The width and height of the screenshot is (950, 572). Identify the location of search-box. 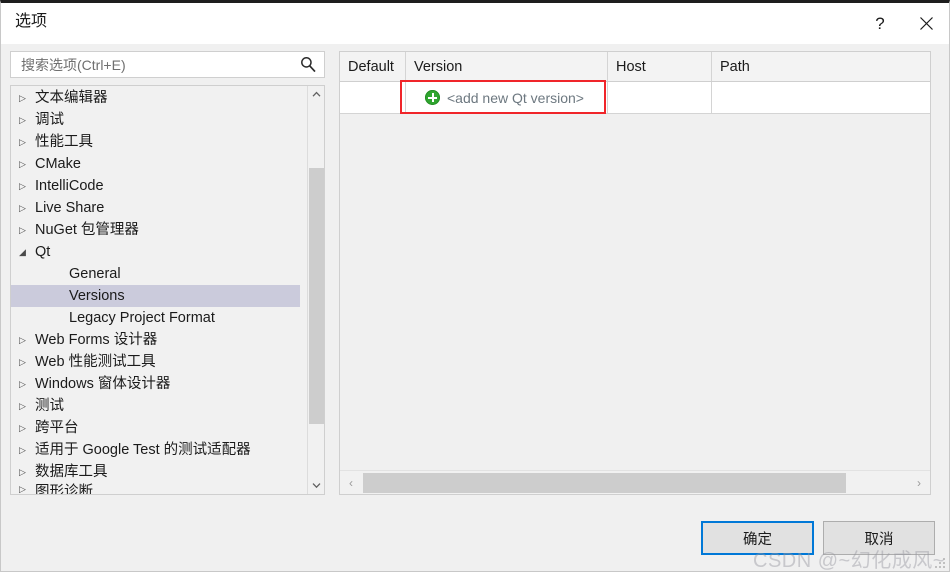
(167, 64).